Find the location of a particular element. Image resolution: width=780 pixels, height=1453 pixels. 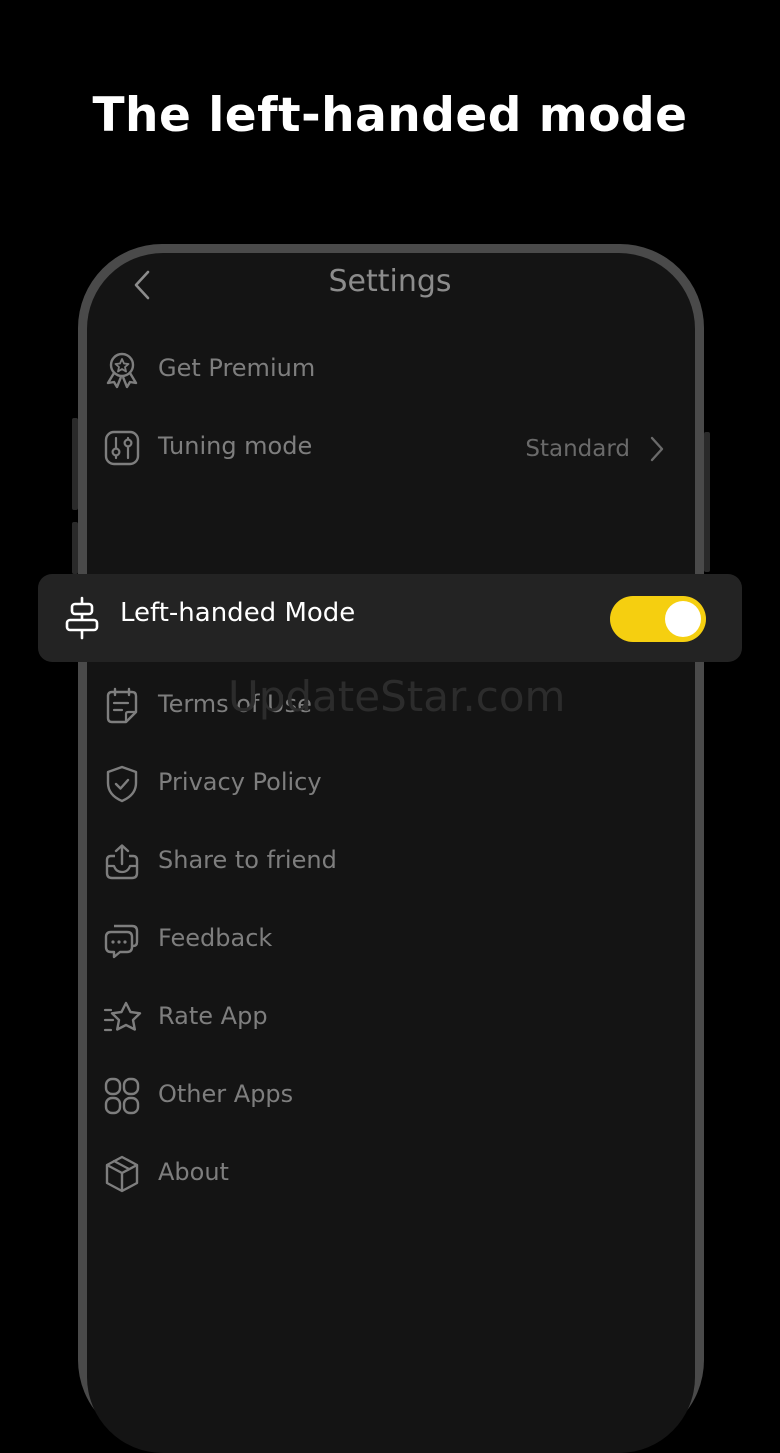

settings-item-label: Tuning mode is located at coordinates (235, 446).